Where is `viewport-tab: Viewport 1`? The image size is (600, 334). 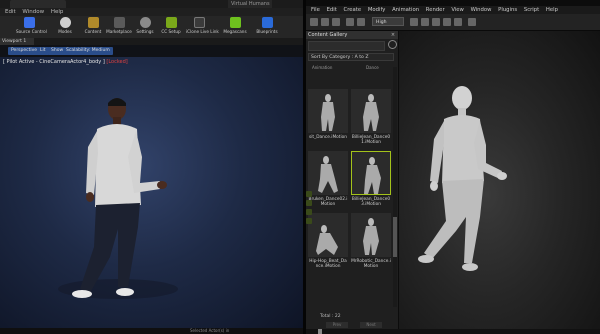 viewport-tab: Viewport 1 is located at coordinates (17, 41).